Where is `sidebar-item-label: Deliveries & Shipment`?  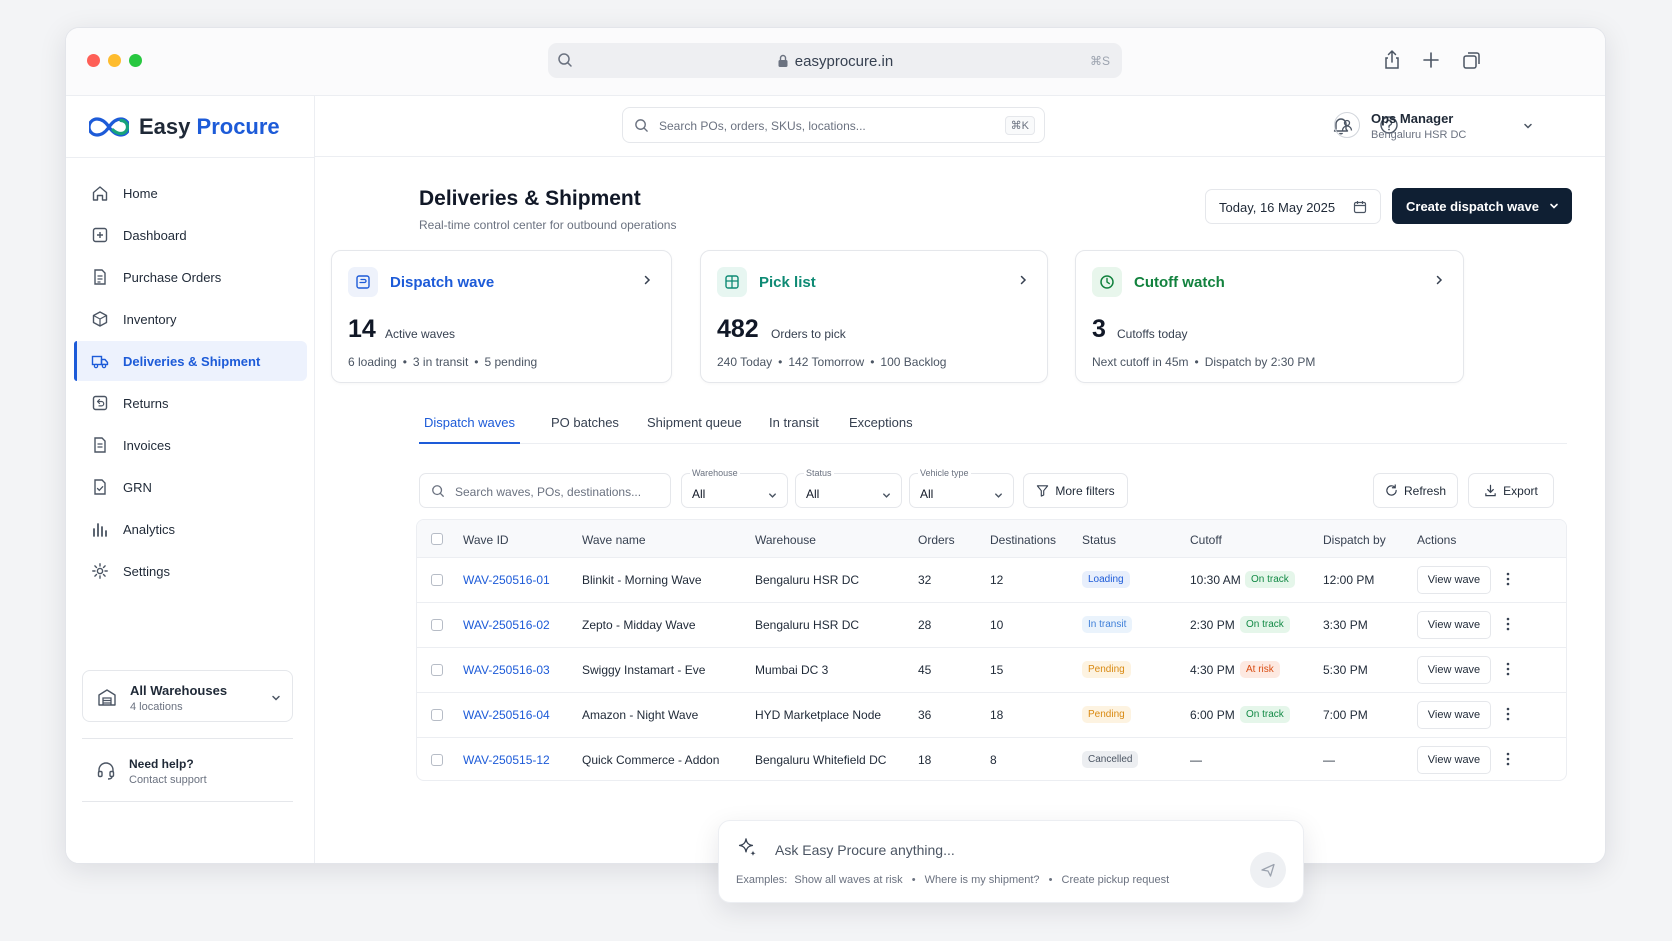 sidebar-item-label: Deliveries & Shipment is located at coordinates (192, 361).